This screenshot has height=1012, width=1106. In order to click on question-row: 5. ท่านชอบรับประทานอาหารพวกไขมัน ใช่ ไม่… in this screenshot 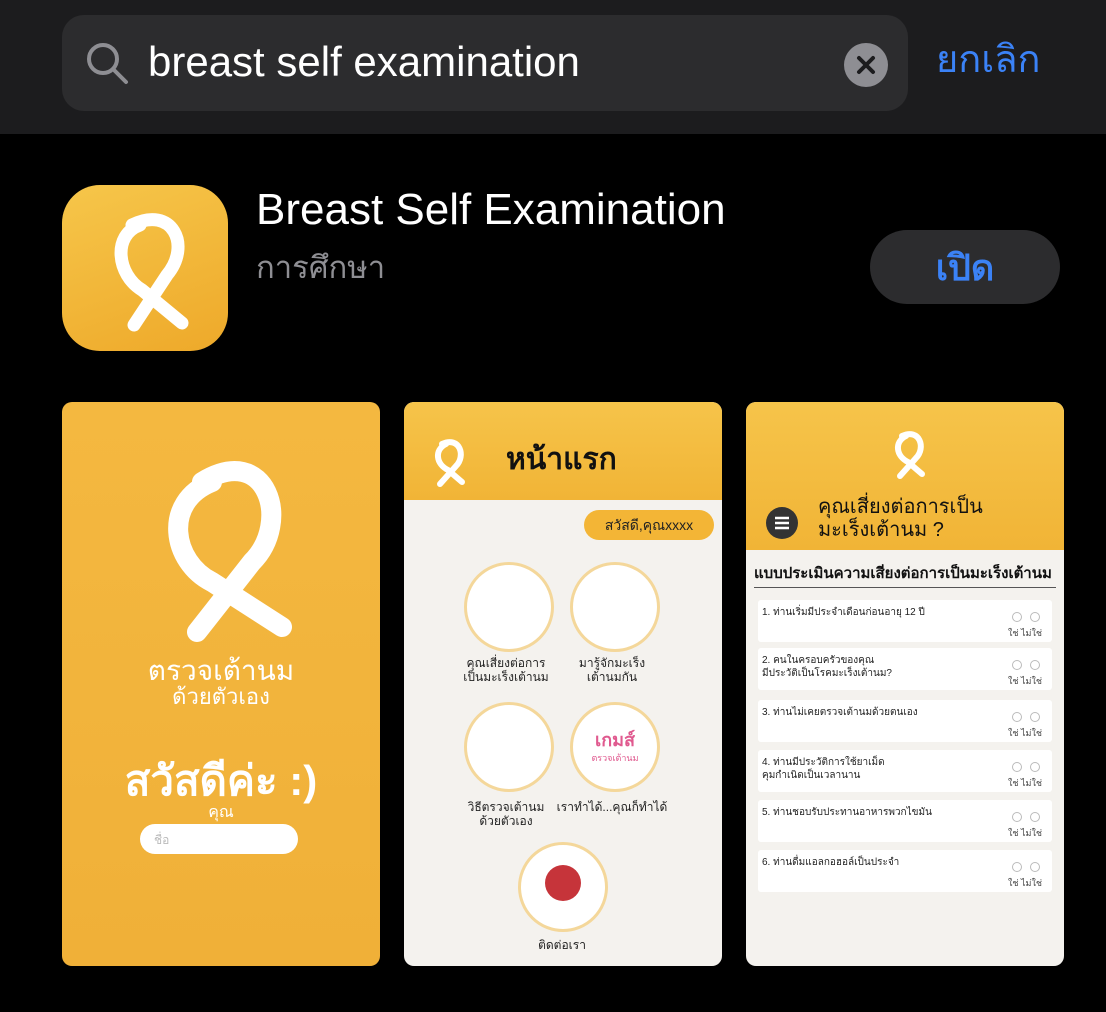, I will do `click(905, 821)`.